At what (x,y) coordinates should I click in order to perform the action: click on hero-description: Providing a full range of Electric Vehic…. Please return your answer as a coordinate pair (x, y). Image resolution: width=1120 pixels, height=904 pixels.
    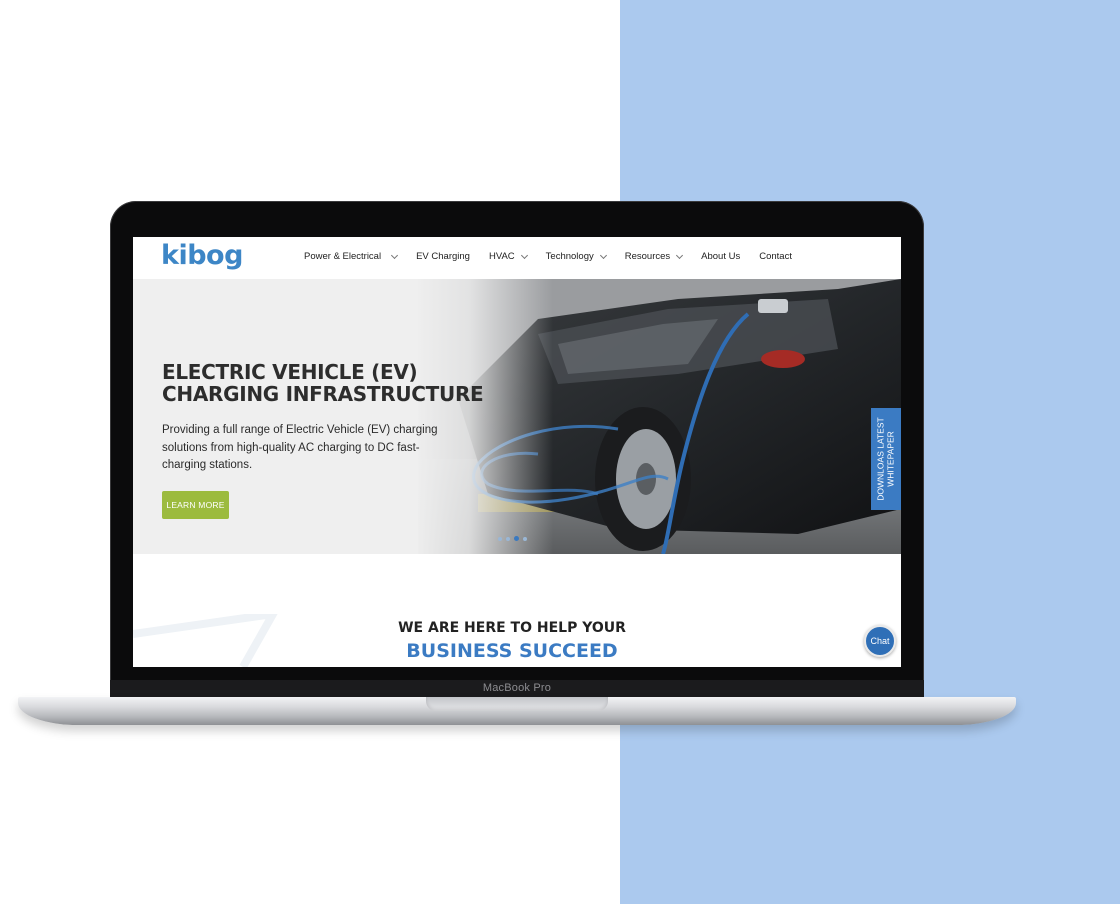
    Looking at the image, I should click on (300, 447).